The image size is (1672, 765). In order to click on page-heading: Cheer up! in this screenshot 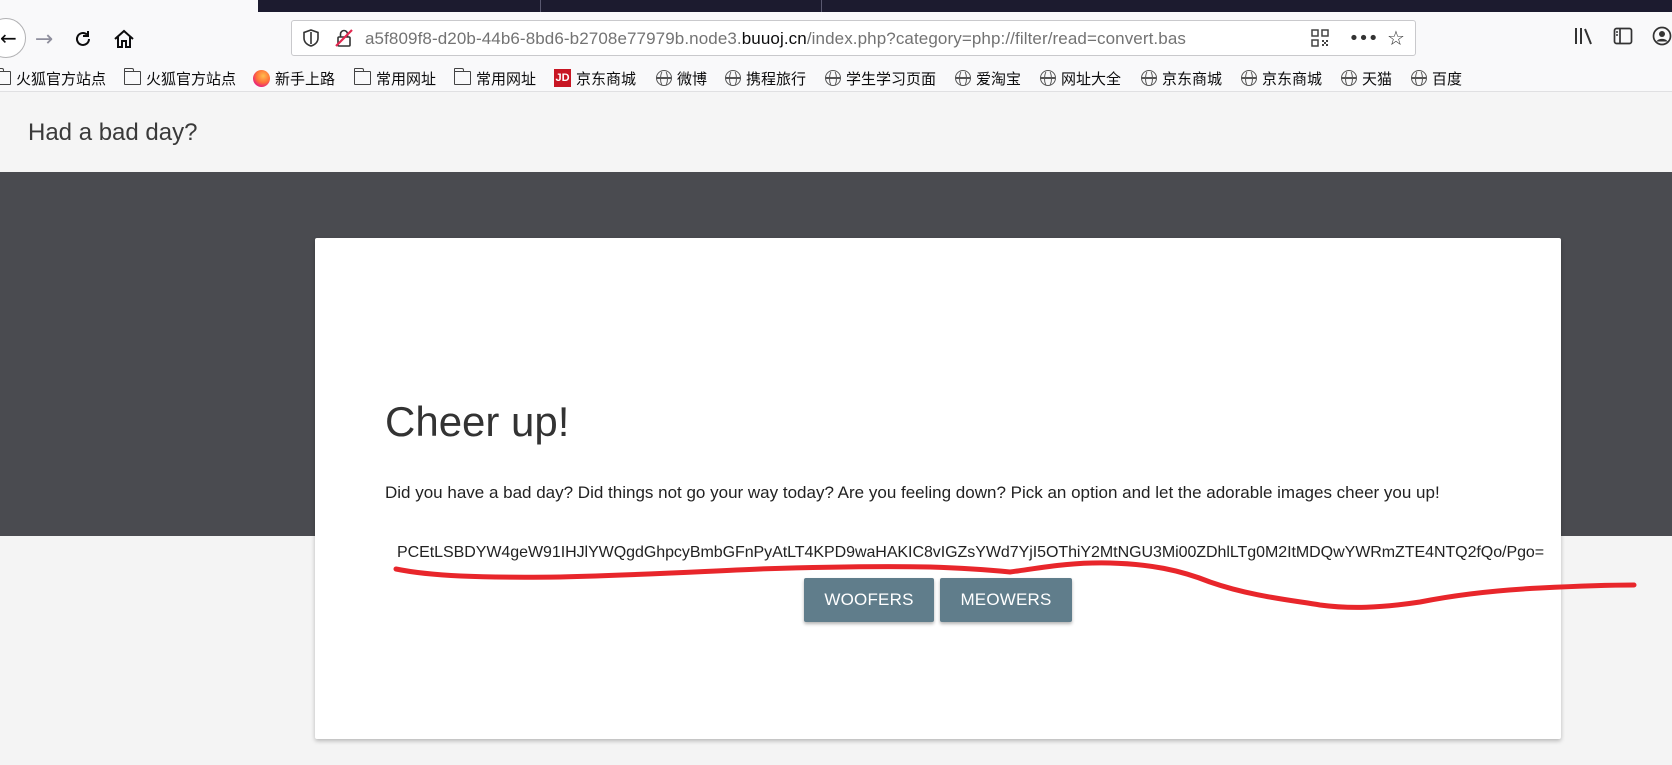, I will do `click(477, 421)`.